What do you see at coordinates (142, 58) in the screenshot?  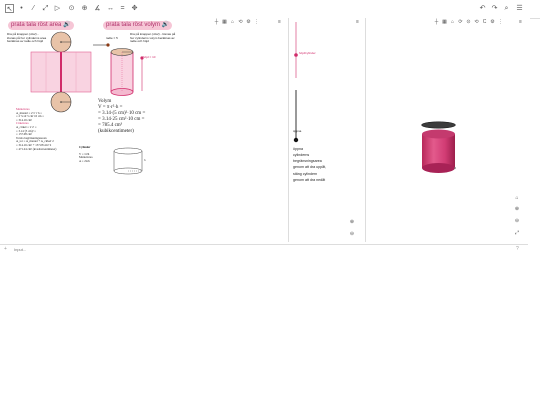 I see `hojd-slider-handle` at bounding box center [142, 58].